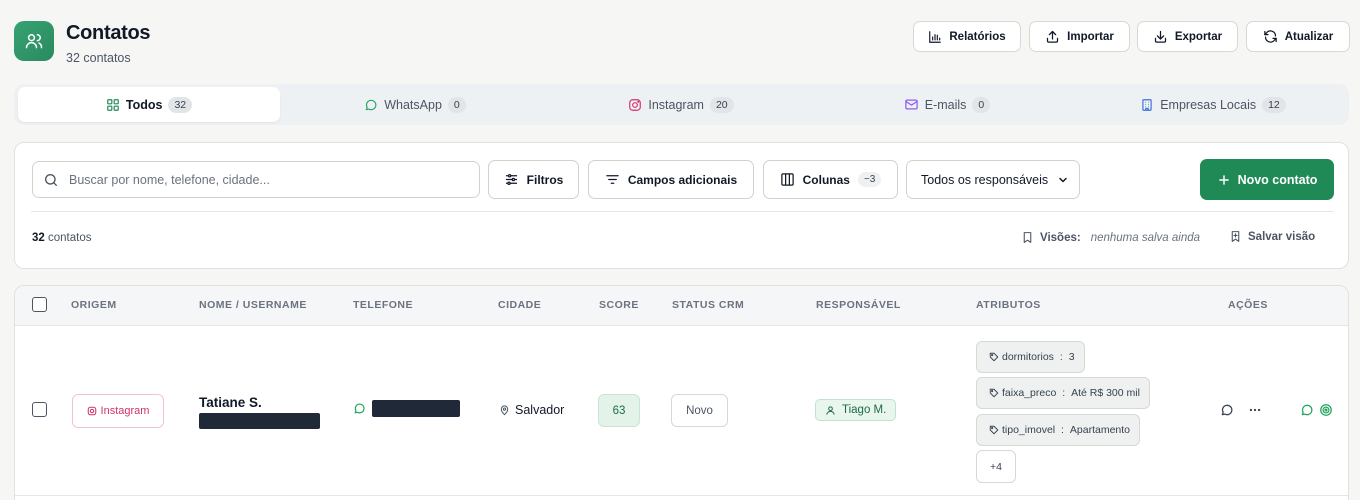 The image size is (1360, 500). Describe the element at coordinates (1145, 237) in the screenshot. I see `views-value: nenhuma salva ainda` at that location.